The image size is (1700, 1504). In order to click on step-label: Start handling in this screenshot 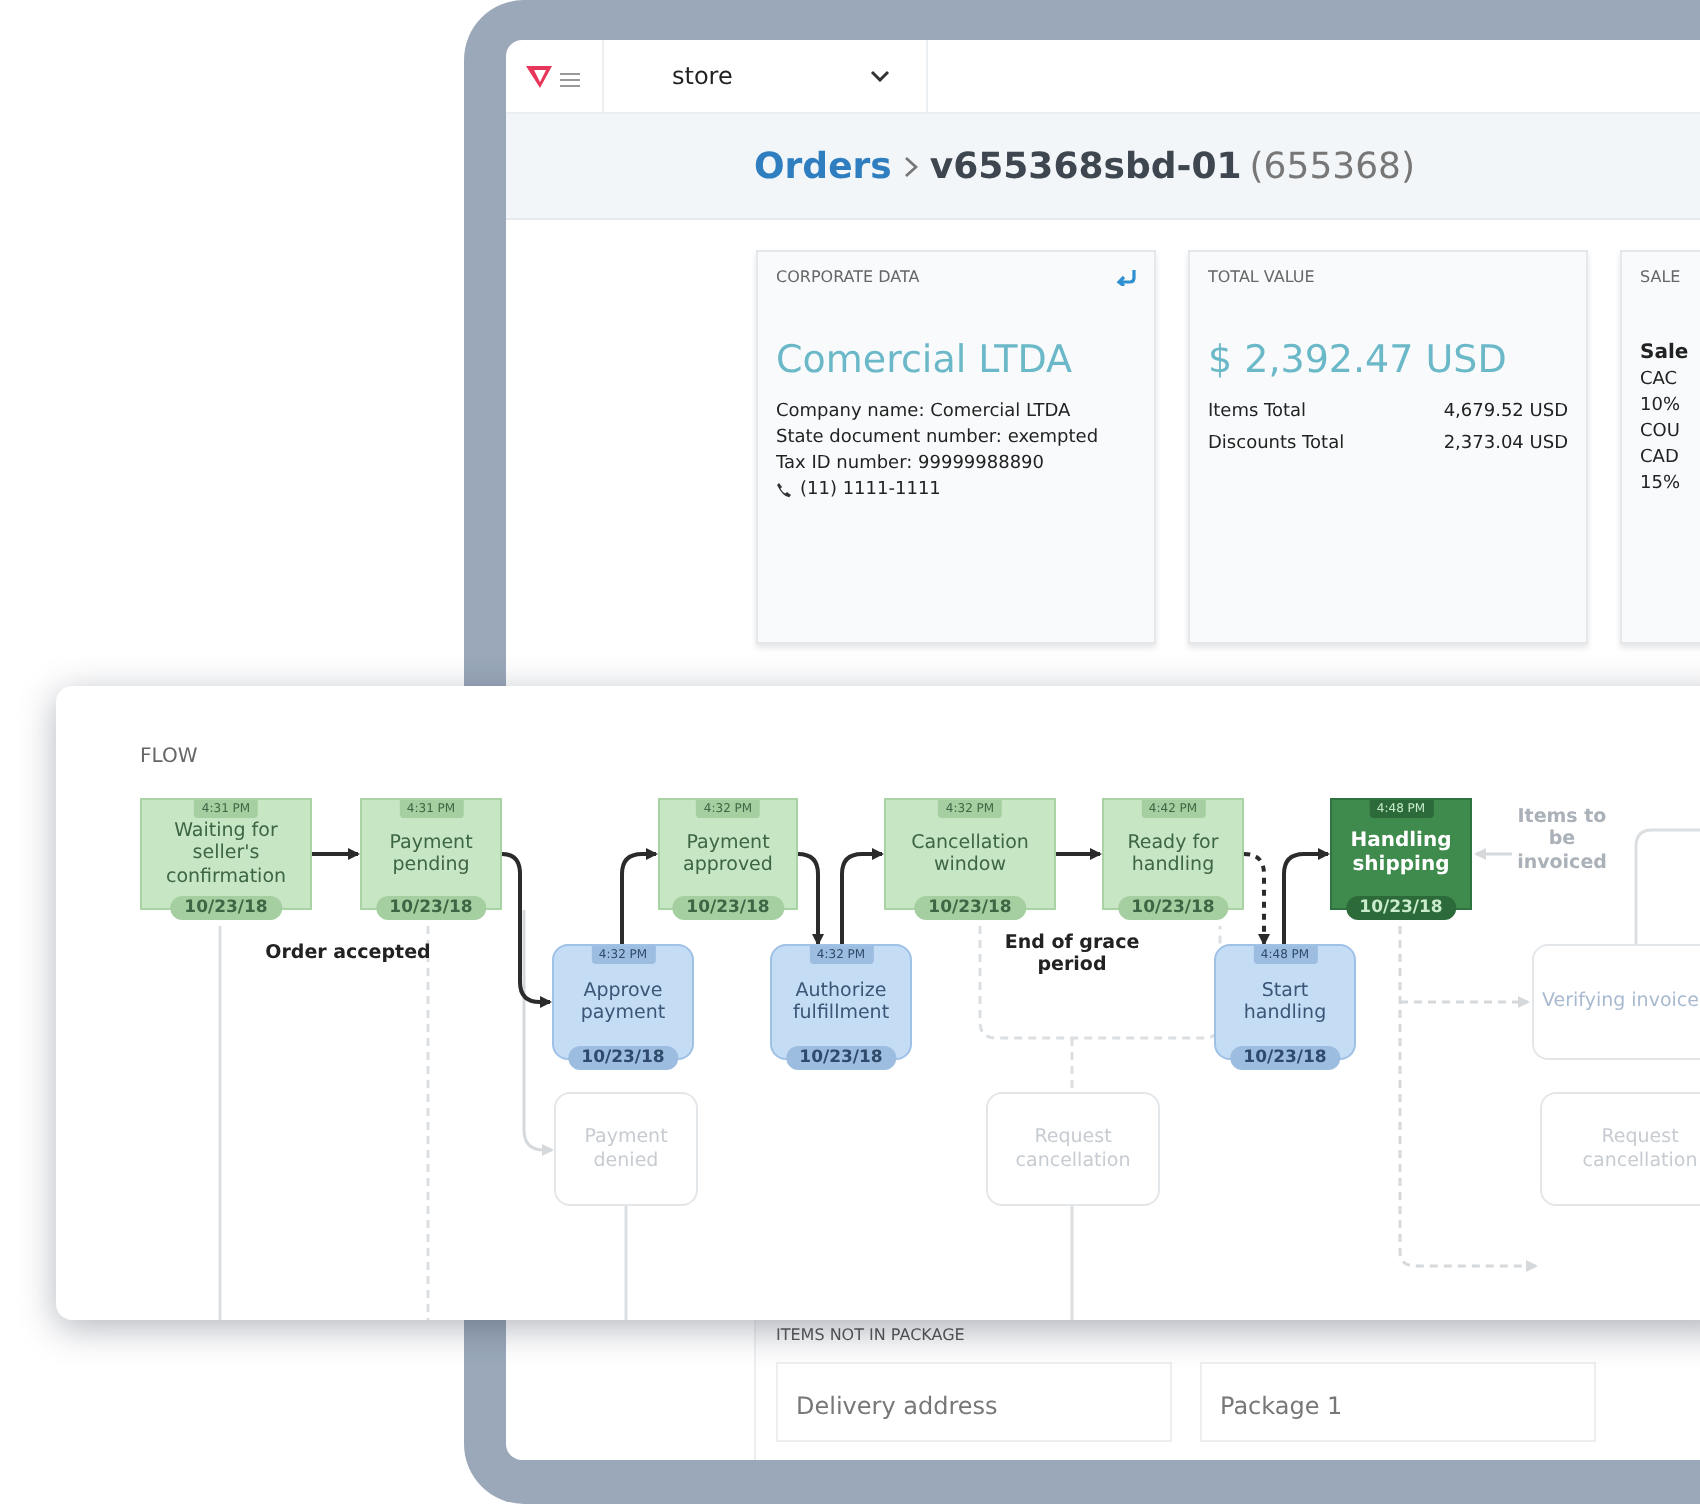, I will do `click(1285, 1002)`.